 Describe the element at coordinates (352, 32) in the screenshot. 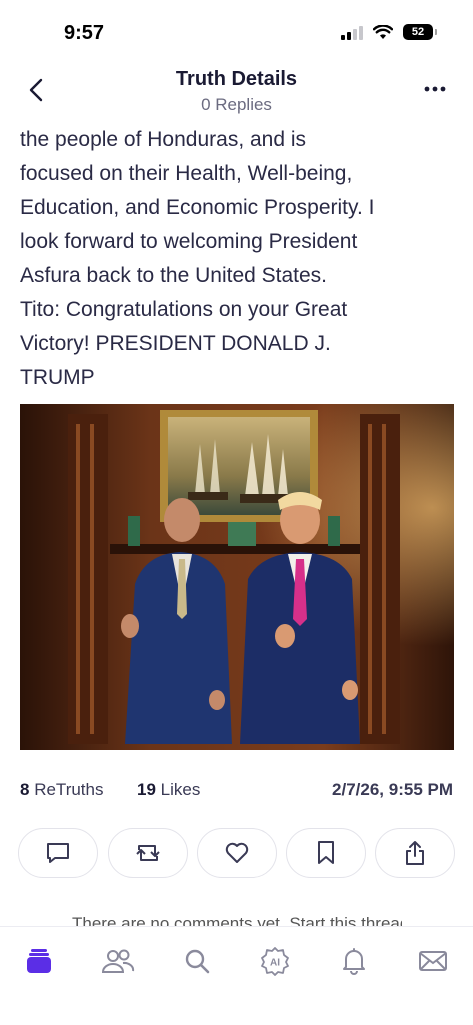

I see `cellular-signal-icon` at that location.